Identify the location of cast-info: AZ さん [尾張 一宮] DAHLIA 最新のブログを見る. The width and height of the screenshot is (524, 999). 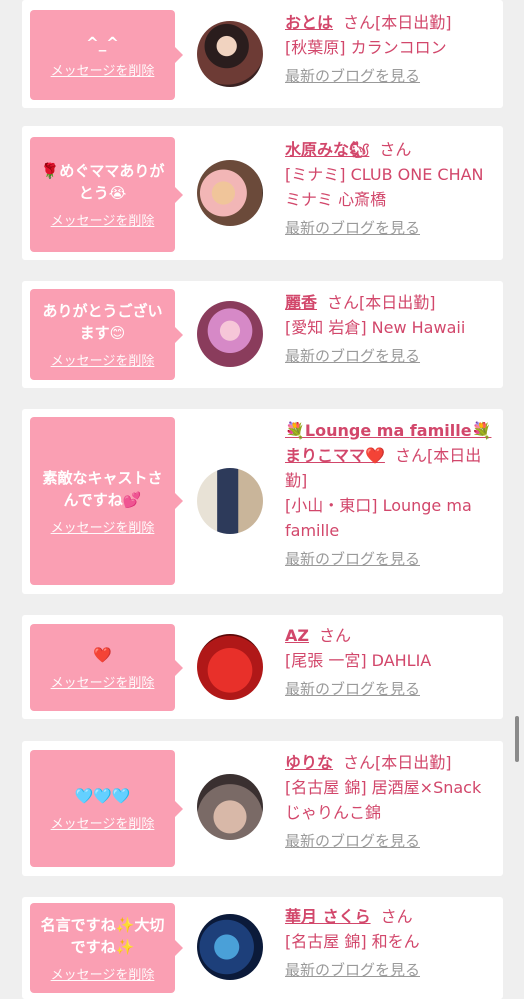
(391, 662).